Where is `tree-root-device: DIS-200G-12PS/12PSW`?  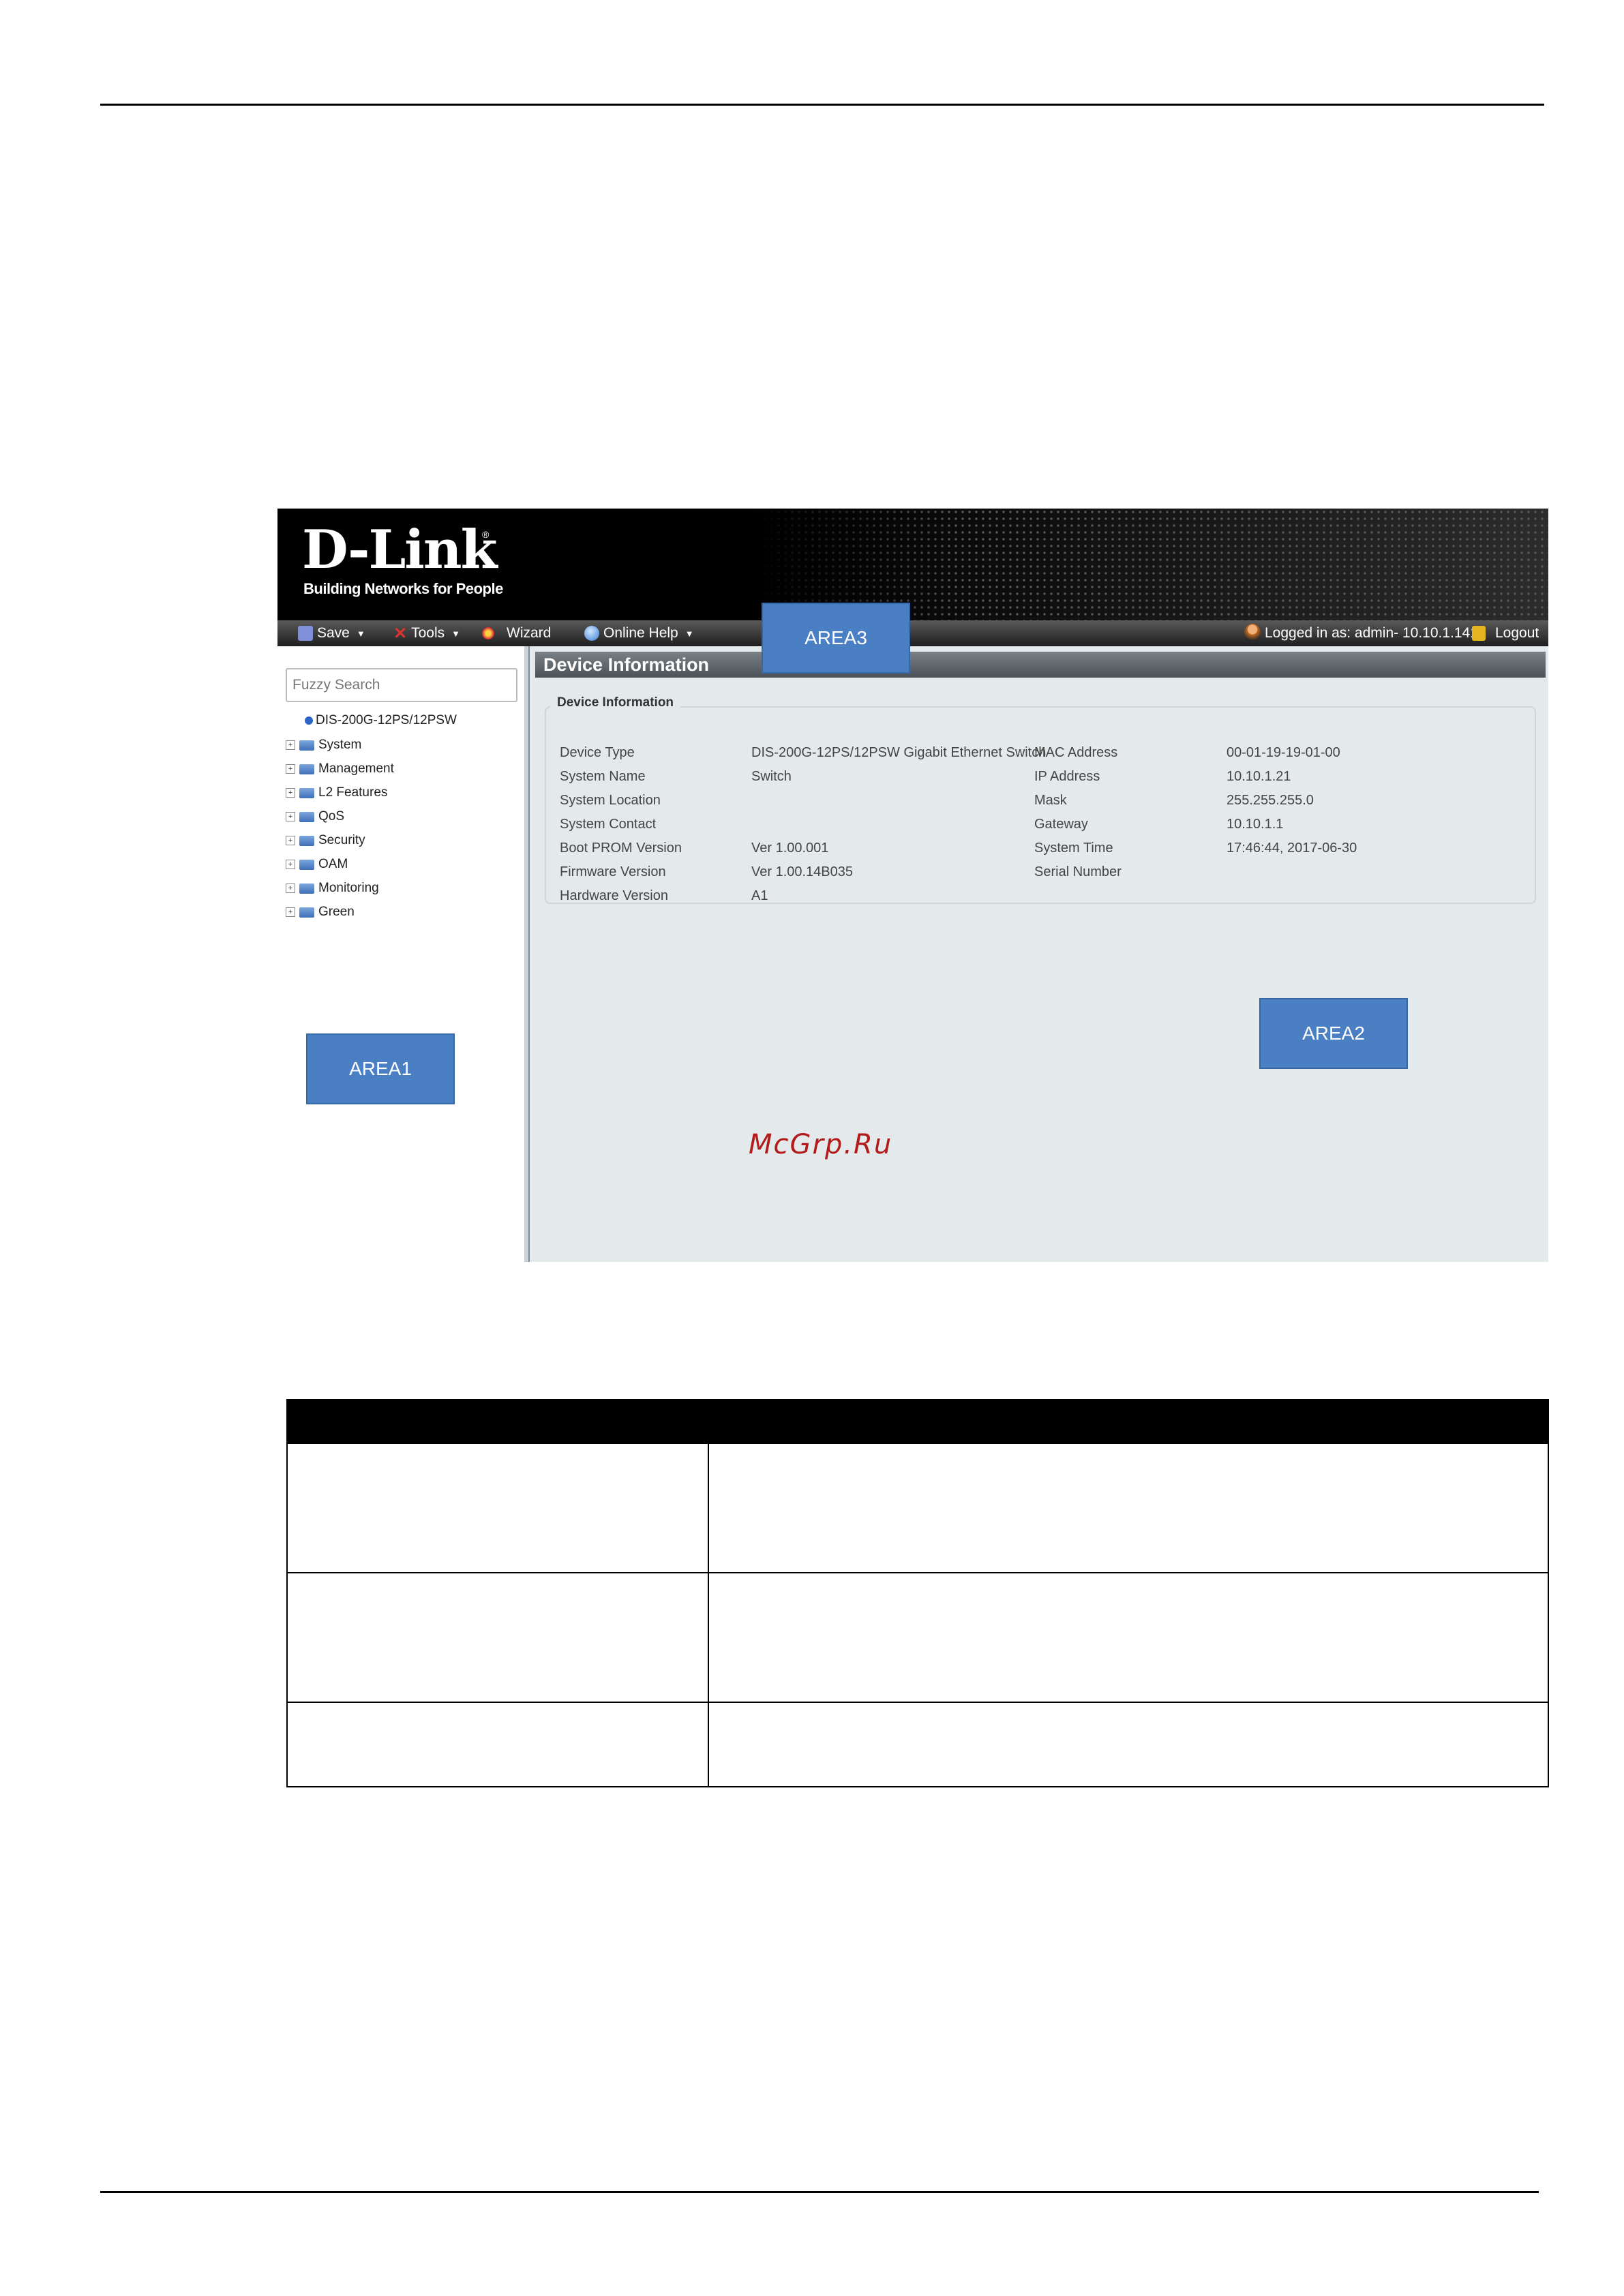
tree-root-device: DIS-200G-12PS/12PSW is located at coordinates (381, 721).